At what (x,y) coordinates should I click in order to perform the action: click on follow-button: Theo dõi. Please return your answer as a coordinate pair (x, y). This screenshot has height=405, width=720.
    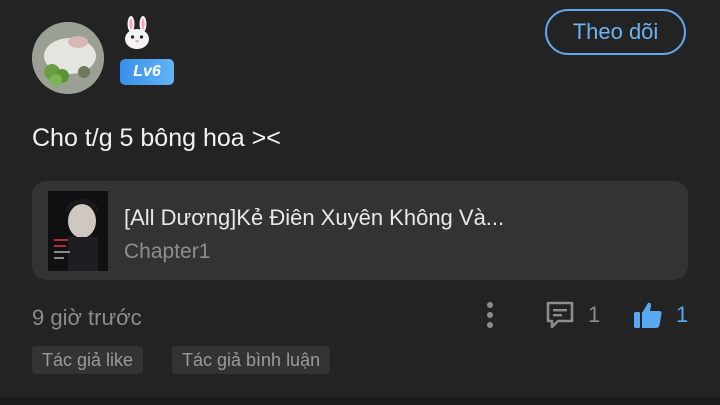
    Looking at the image, I should click on (615, 32).